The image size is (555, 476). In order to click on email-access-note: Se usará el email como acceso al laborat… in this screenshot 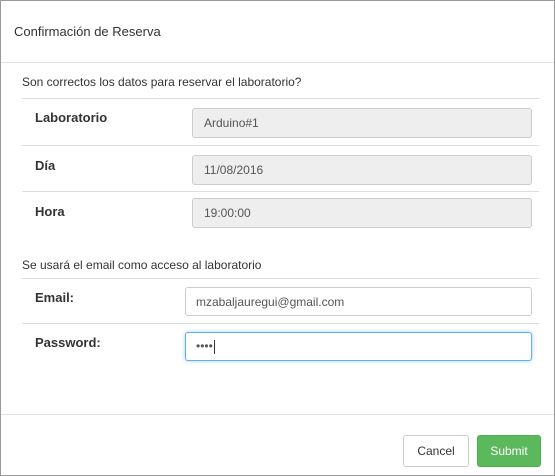, I will do `click(142, 265)`.